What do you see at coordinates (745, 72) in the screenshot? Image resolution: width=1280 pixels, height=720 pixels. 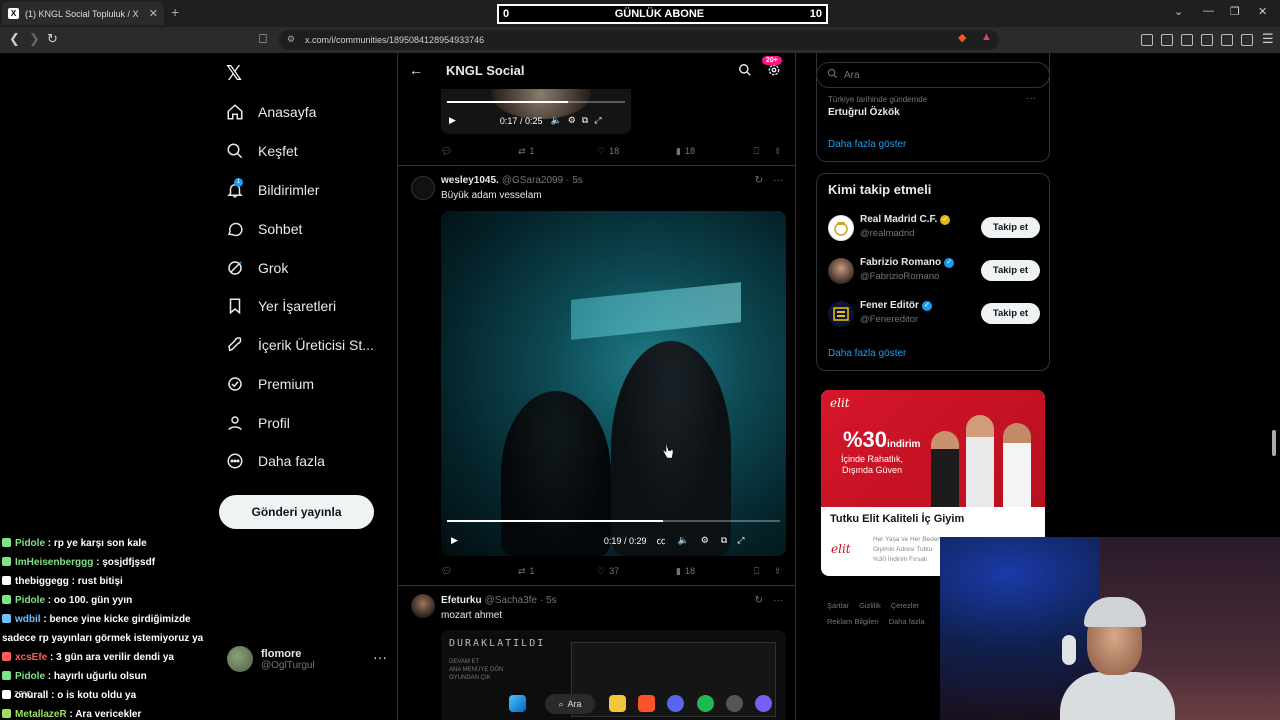 I see `search-icon` at bounding box center [745, 72].